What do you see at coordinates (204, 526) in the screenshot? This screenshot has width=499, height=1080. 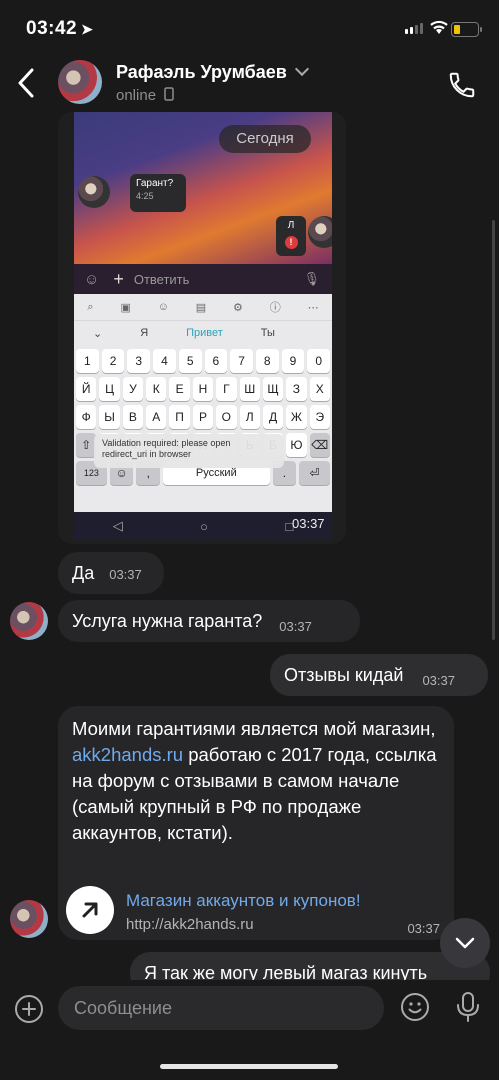 I see `home-circle-icon: ○` at bounding box center [204, 526].